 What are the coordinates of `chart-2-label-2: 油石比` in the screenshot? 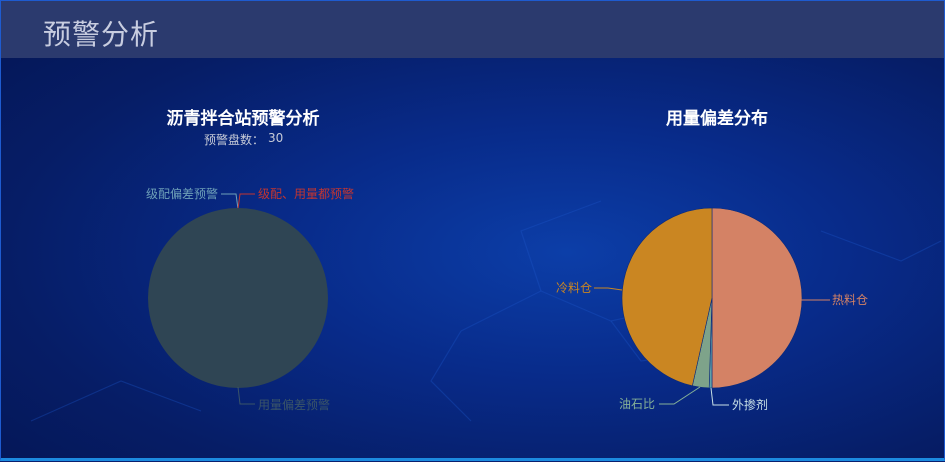 It's located at (637, 404).